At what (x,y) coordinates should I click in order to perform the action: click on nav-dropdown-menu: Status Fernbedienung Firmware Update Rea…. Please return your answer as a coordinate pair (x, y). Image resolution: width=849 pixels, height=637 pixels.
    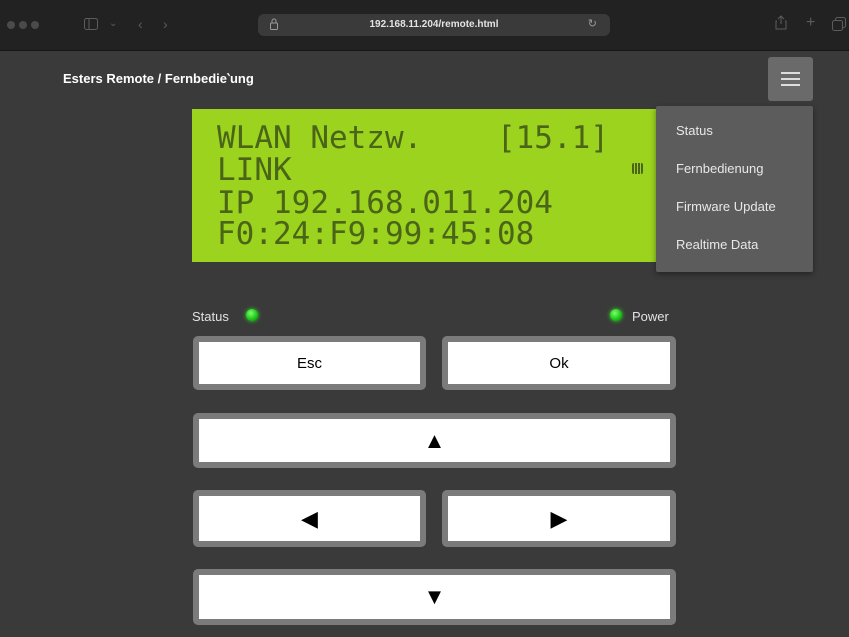
    Looking at the image, I should click on (734, 189).